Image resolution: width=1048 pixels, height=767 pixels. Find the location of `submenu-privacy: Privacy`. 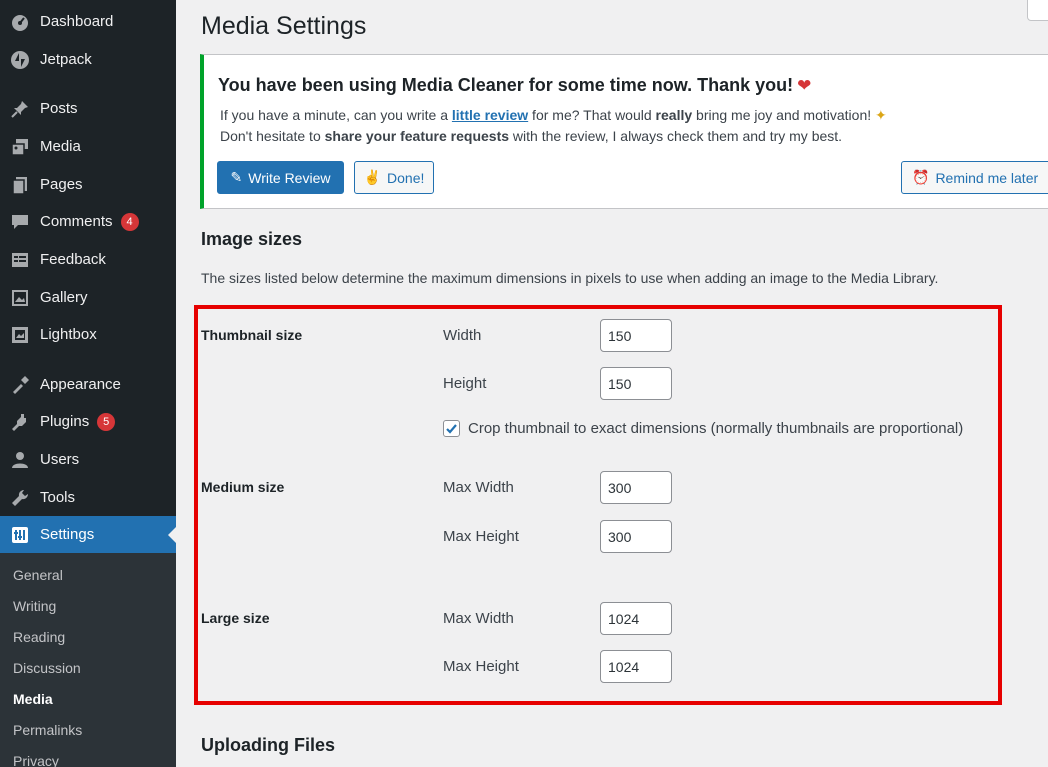

submenu-privacy: Privacy is located at coordinates (36, 760).